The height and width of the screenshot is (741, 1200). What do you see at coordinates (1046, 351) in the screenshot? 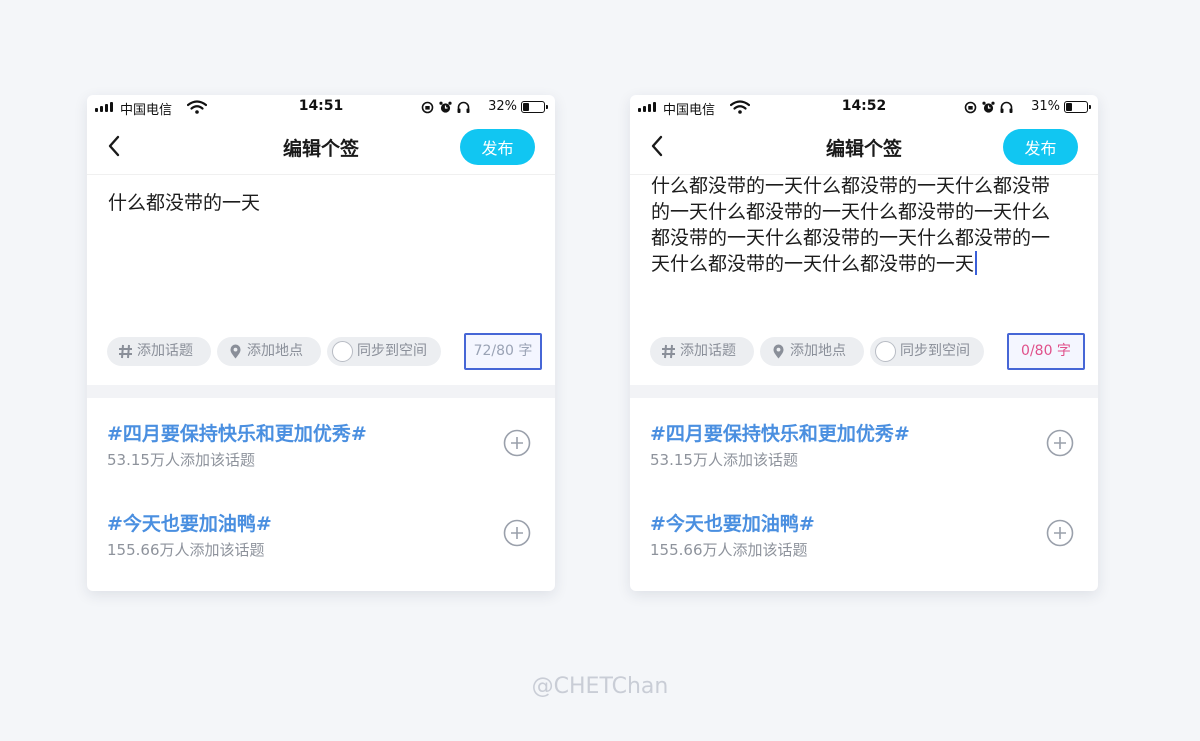
I see `char-counter: 0/80 字` at bounding box center [1046, 351].